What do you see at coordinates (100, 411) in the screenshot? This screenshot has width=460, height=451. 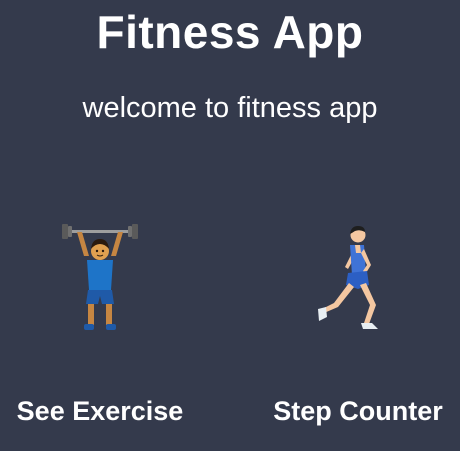 I see `see-exercise-label: See Exercise` at bounding box center [100, 411].